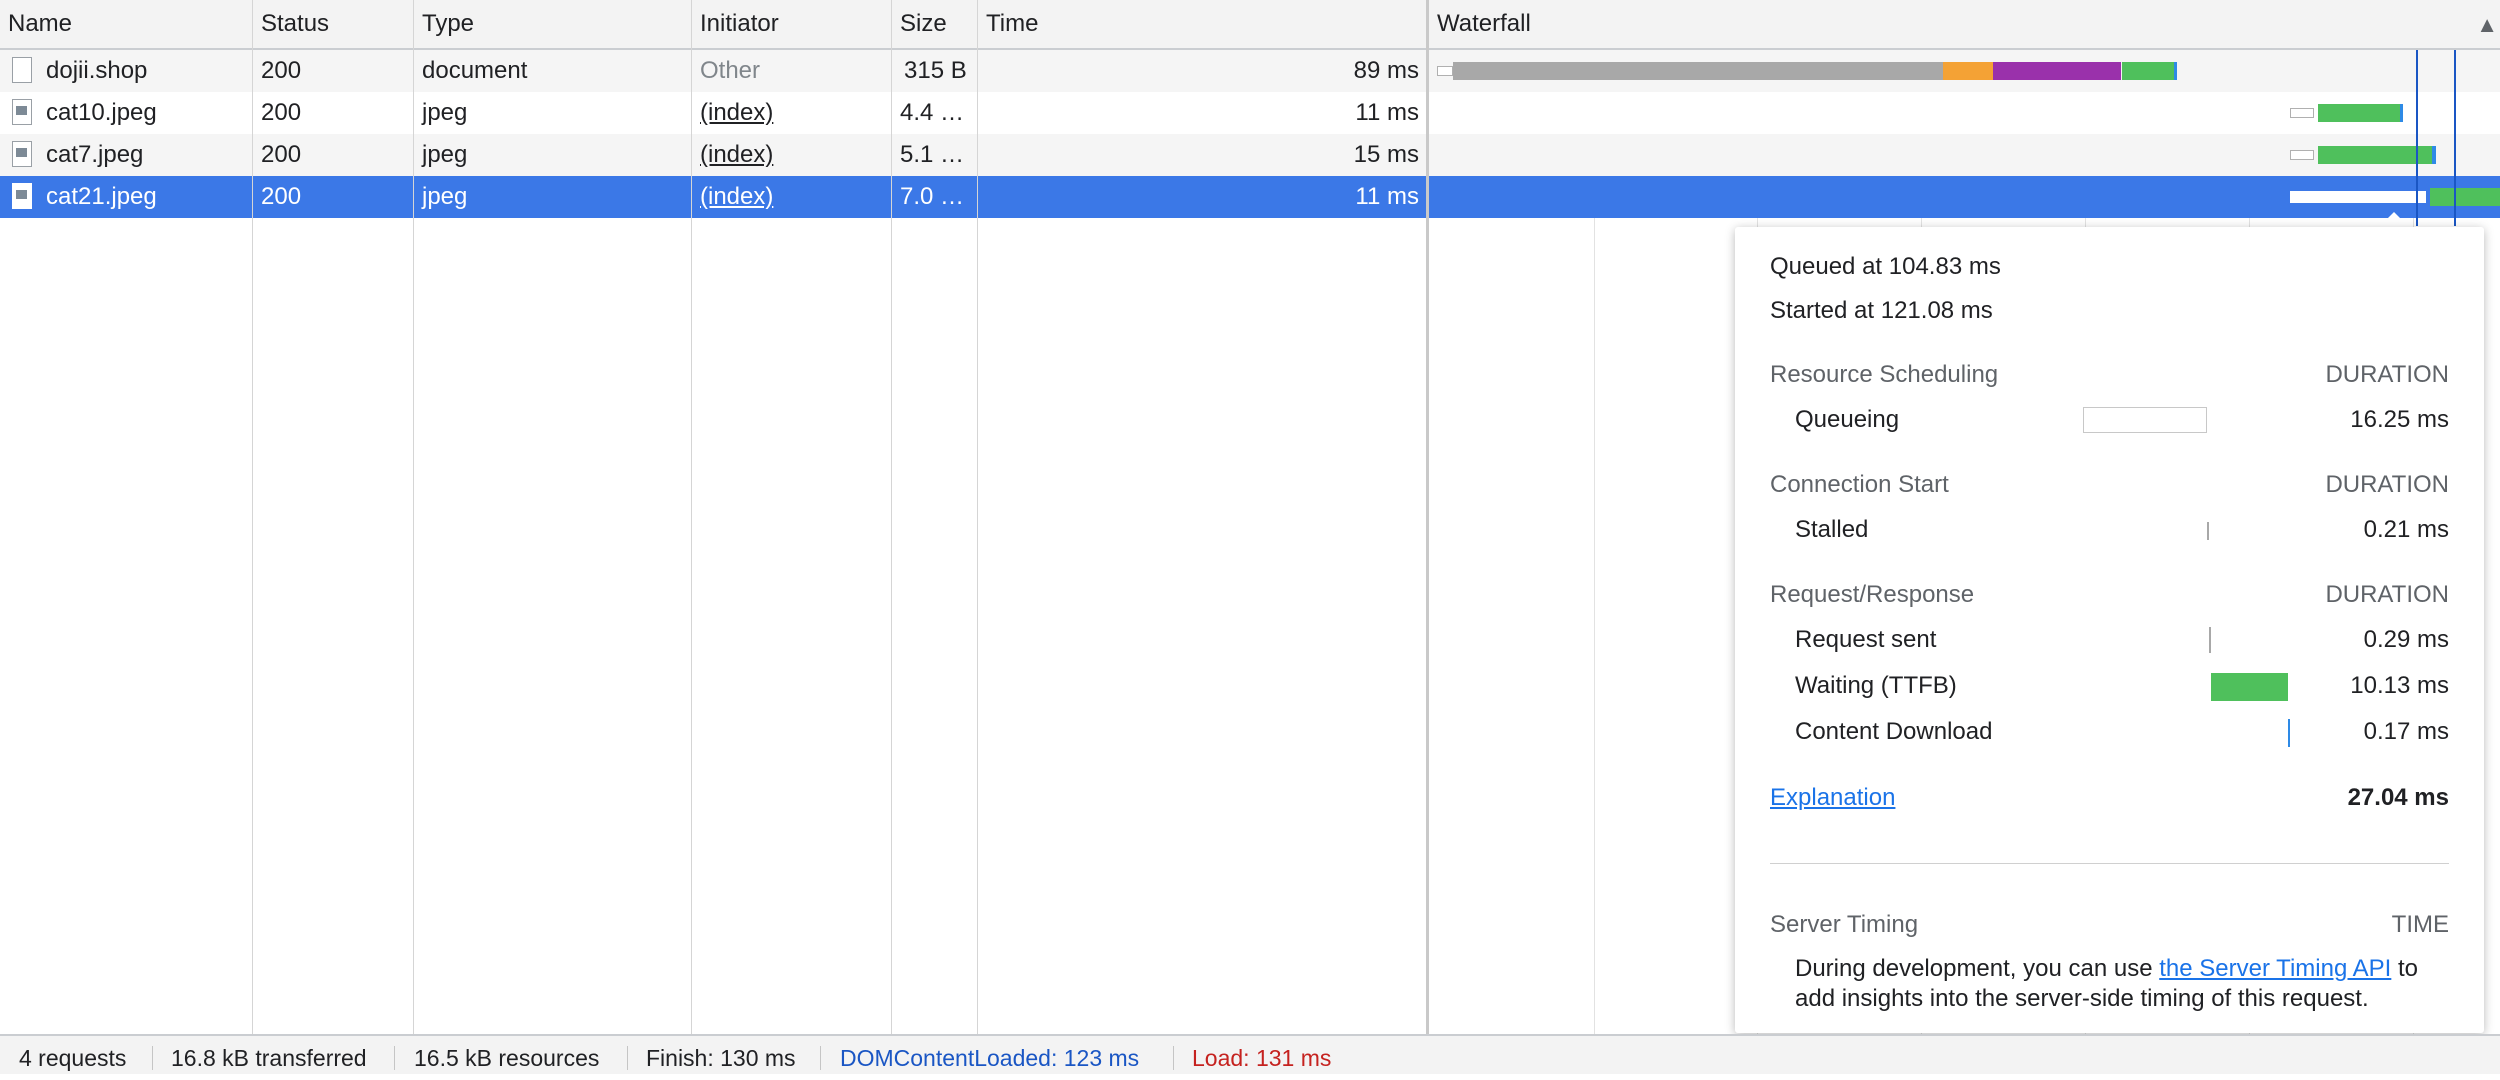  Describe the element at coordinates (935, 70) in the screenshot. I see `request-size: 315 B` at that location.